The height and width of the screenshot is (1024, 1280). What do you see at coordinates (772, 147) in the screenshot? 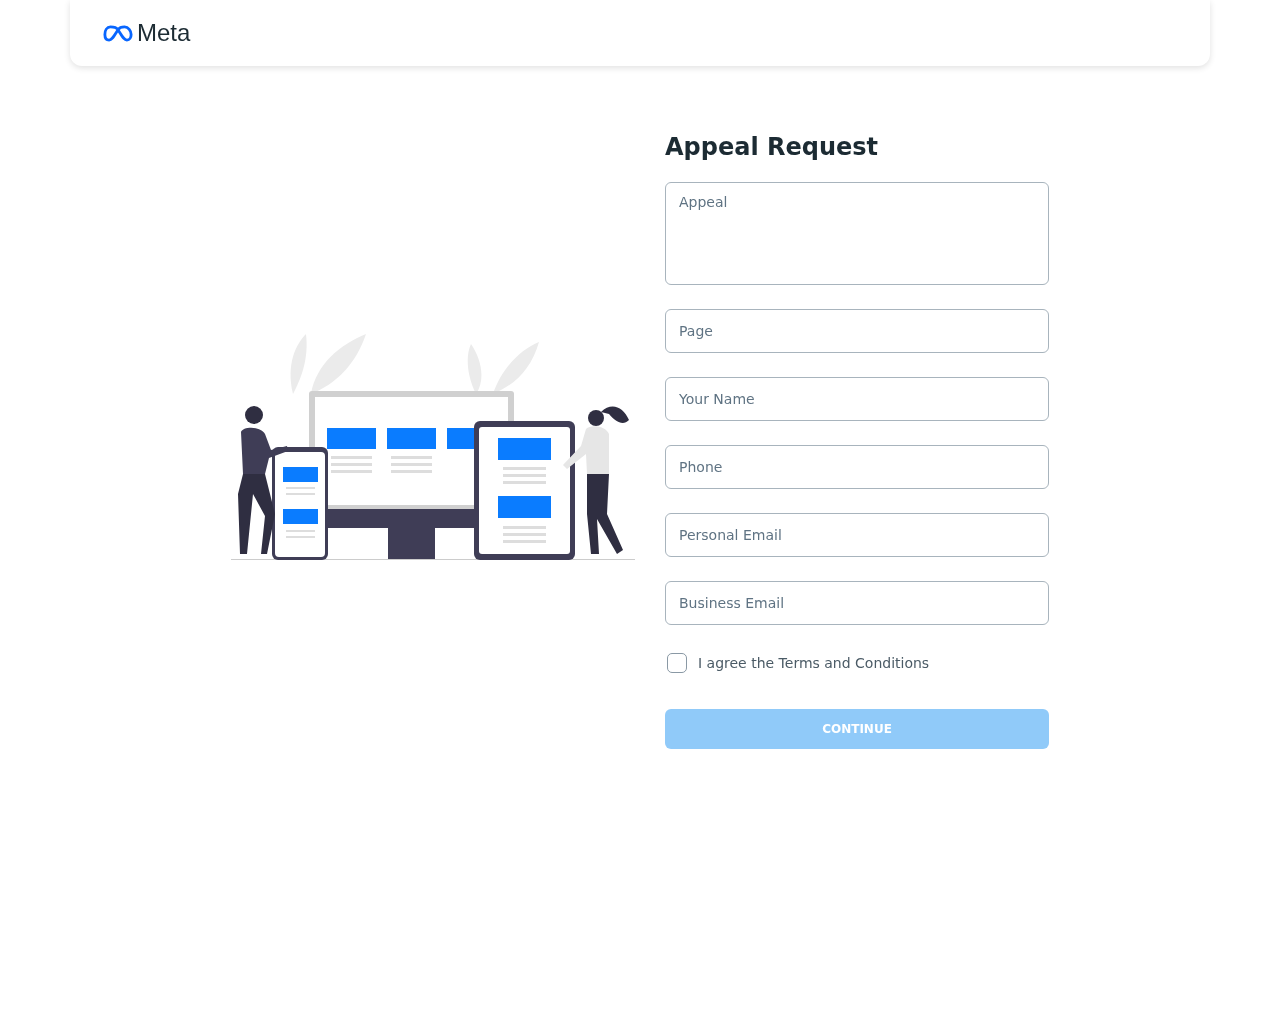
I see `form-title: Appeal Request` at bounding box center [772, 147].